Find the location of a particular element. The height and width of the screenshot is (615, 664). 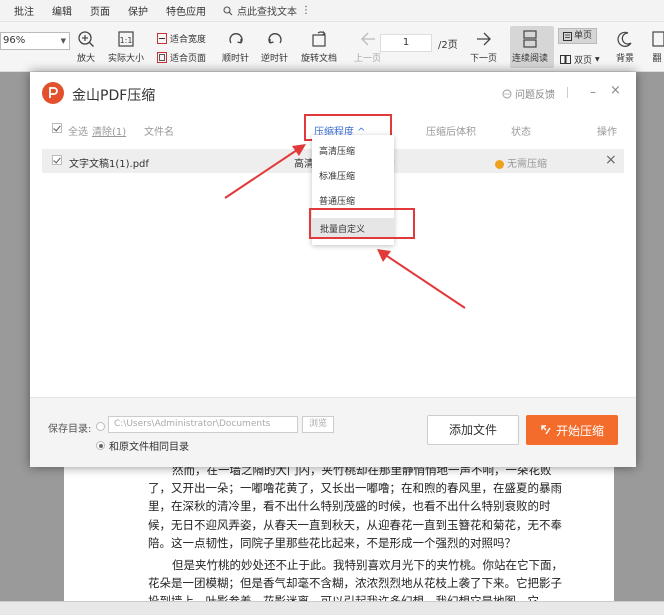

continuous-read-icon is located at coordinates (530, 39).